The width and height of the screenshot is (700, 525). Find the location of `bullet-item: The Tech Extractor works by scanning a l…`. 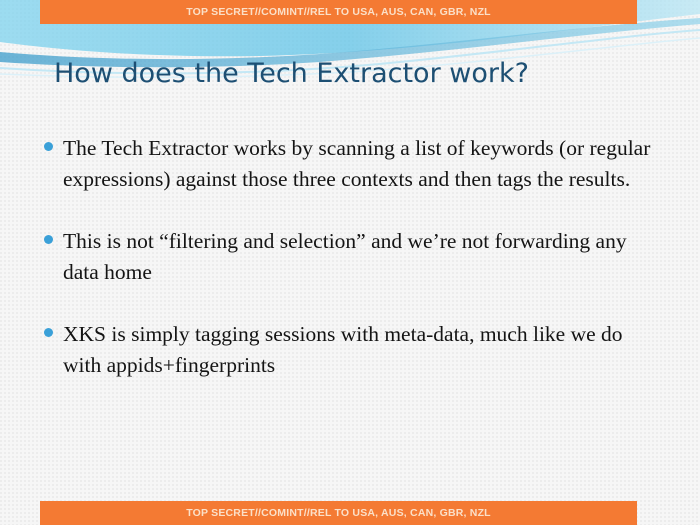

bullet-item: The Tech Extractor works by scanning a l… is located at coordinates (349, 164).